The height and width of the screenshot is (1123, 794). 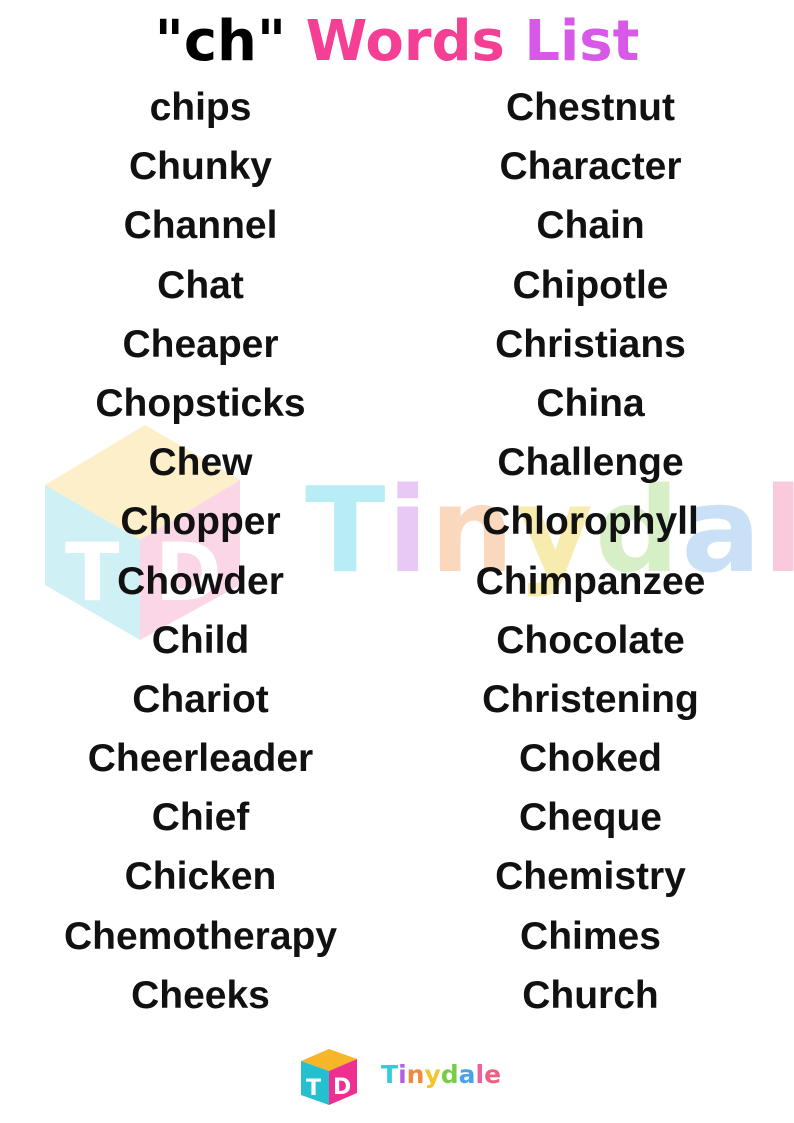 What do you see at coordinates (590, 995) in the screenshot?
I see `word-item: Church` at bounding box center [590, 995].